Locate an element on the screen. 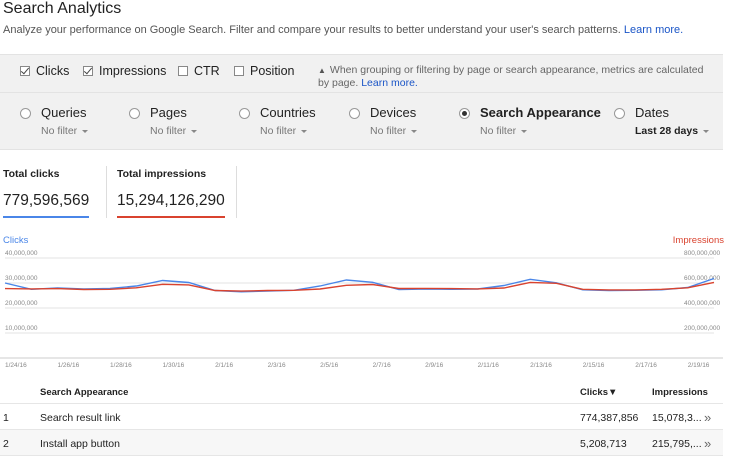 This screenshot has width=731, height=465. x-tick-label: 1/24/16 is located at coordinates (16, 365).